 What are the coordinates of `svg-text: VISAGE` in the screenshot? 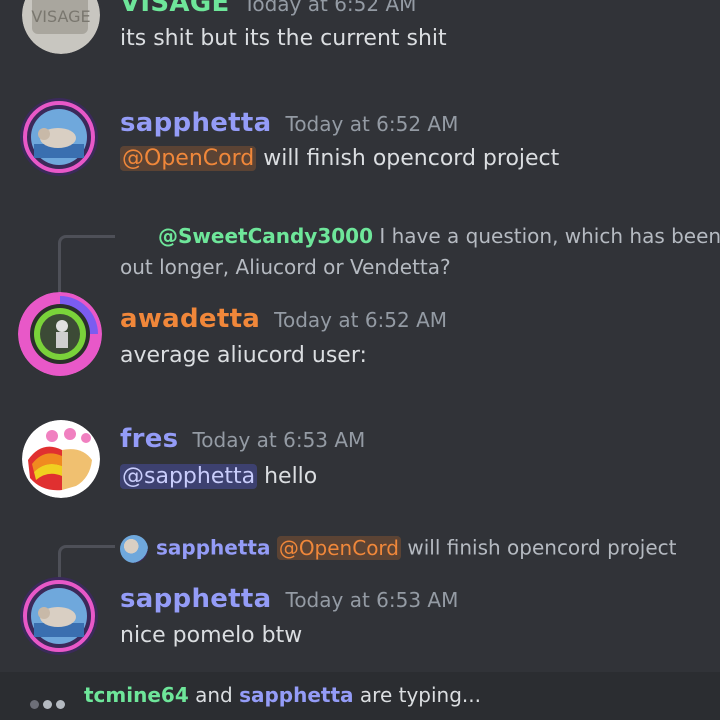 It's located at (60, 16).